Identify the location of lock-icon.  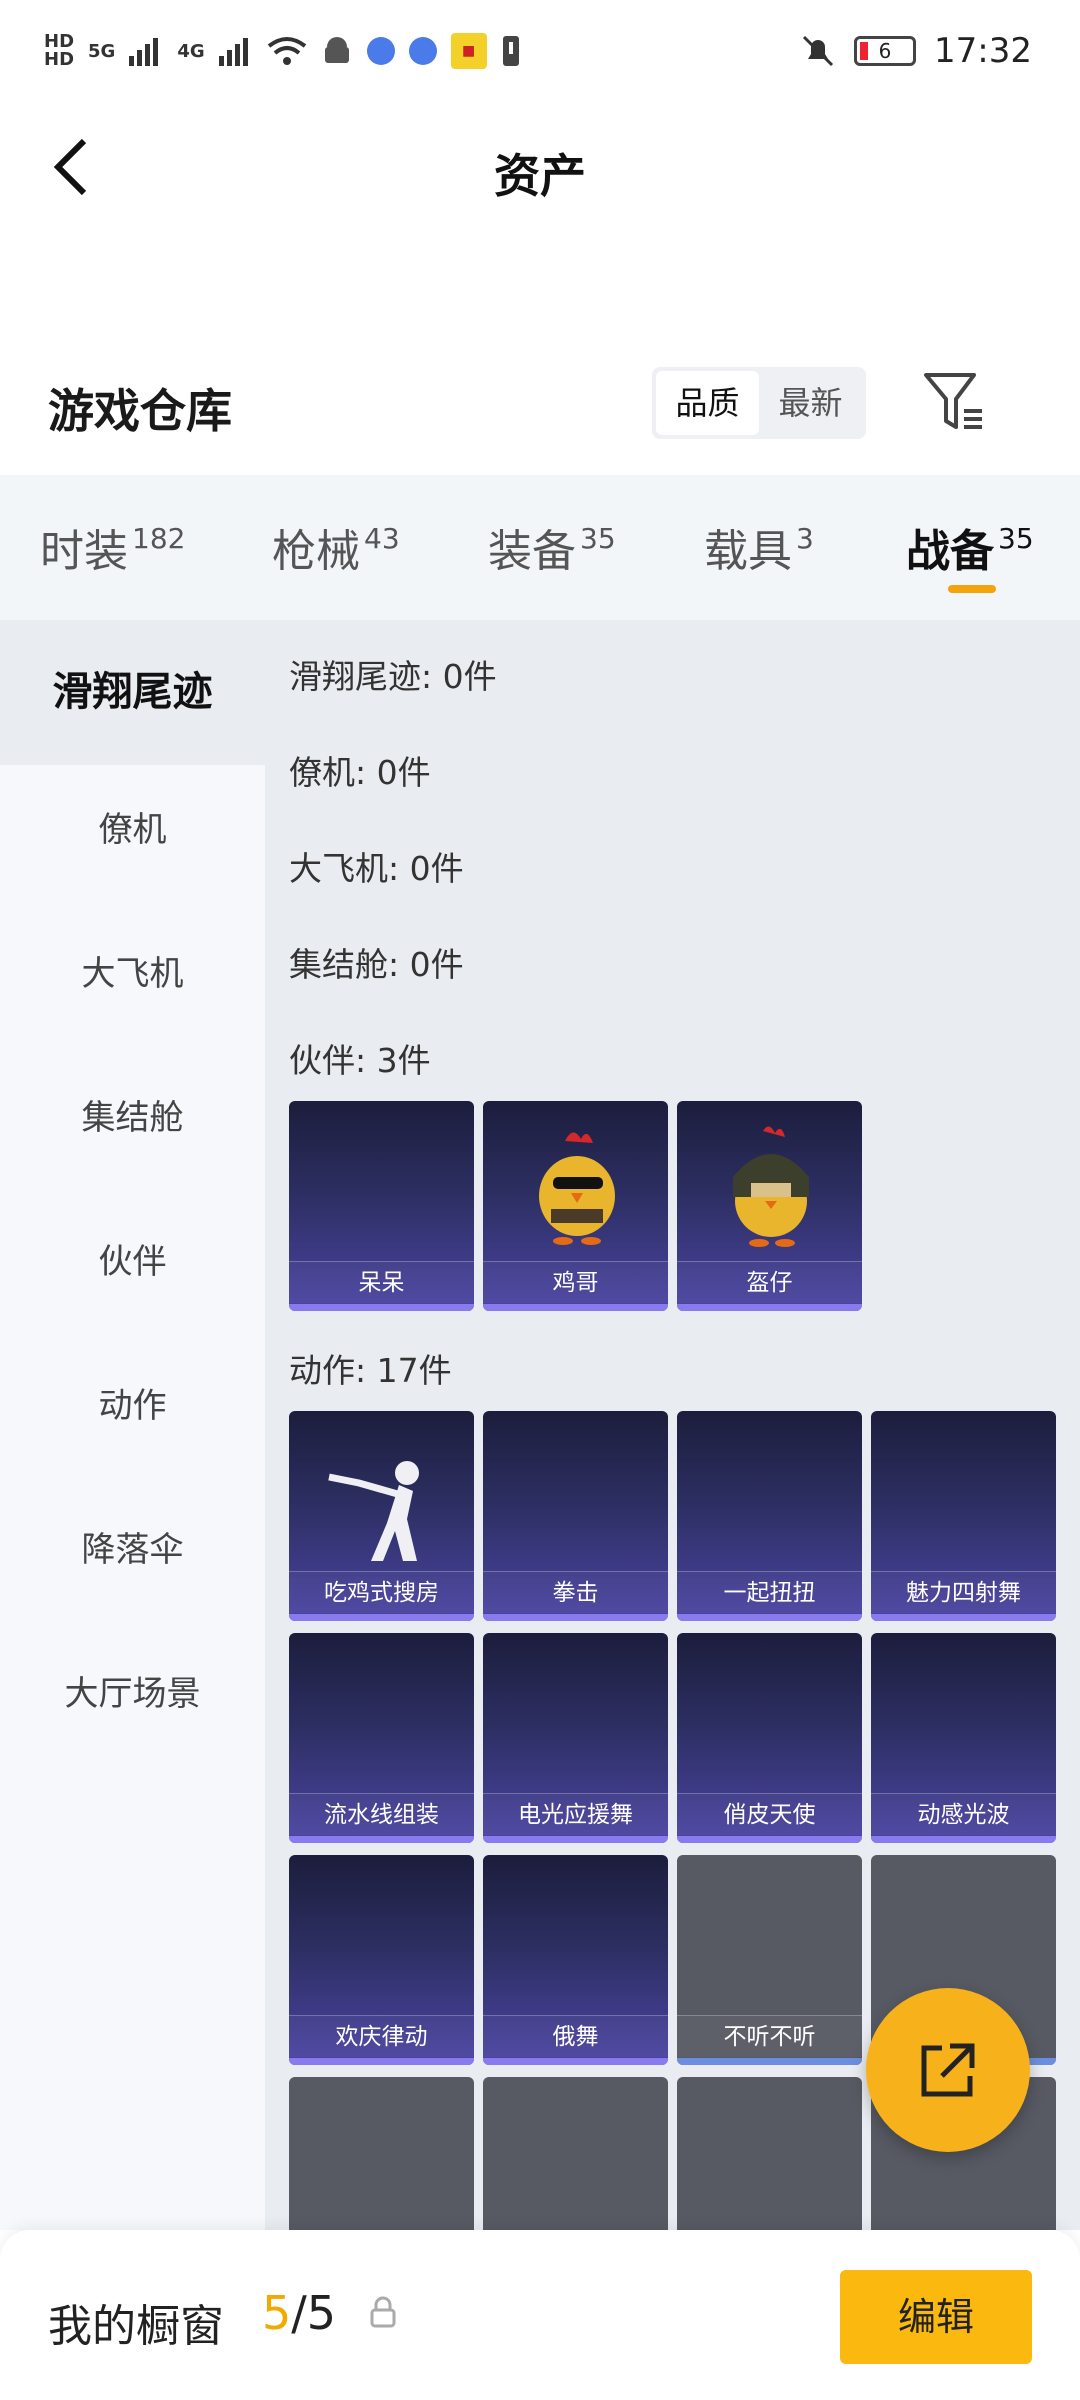
(383, 2312).